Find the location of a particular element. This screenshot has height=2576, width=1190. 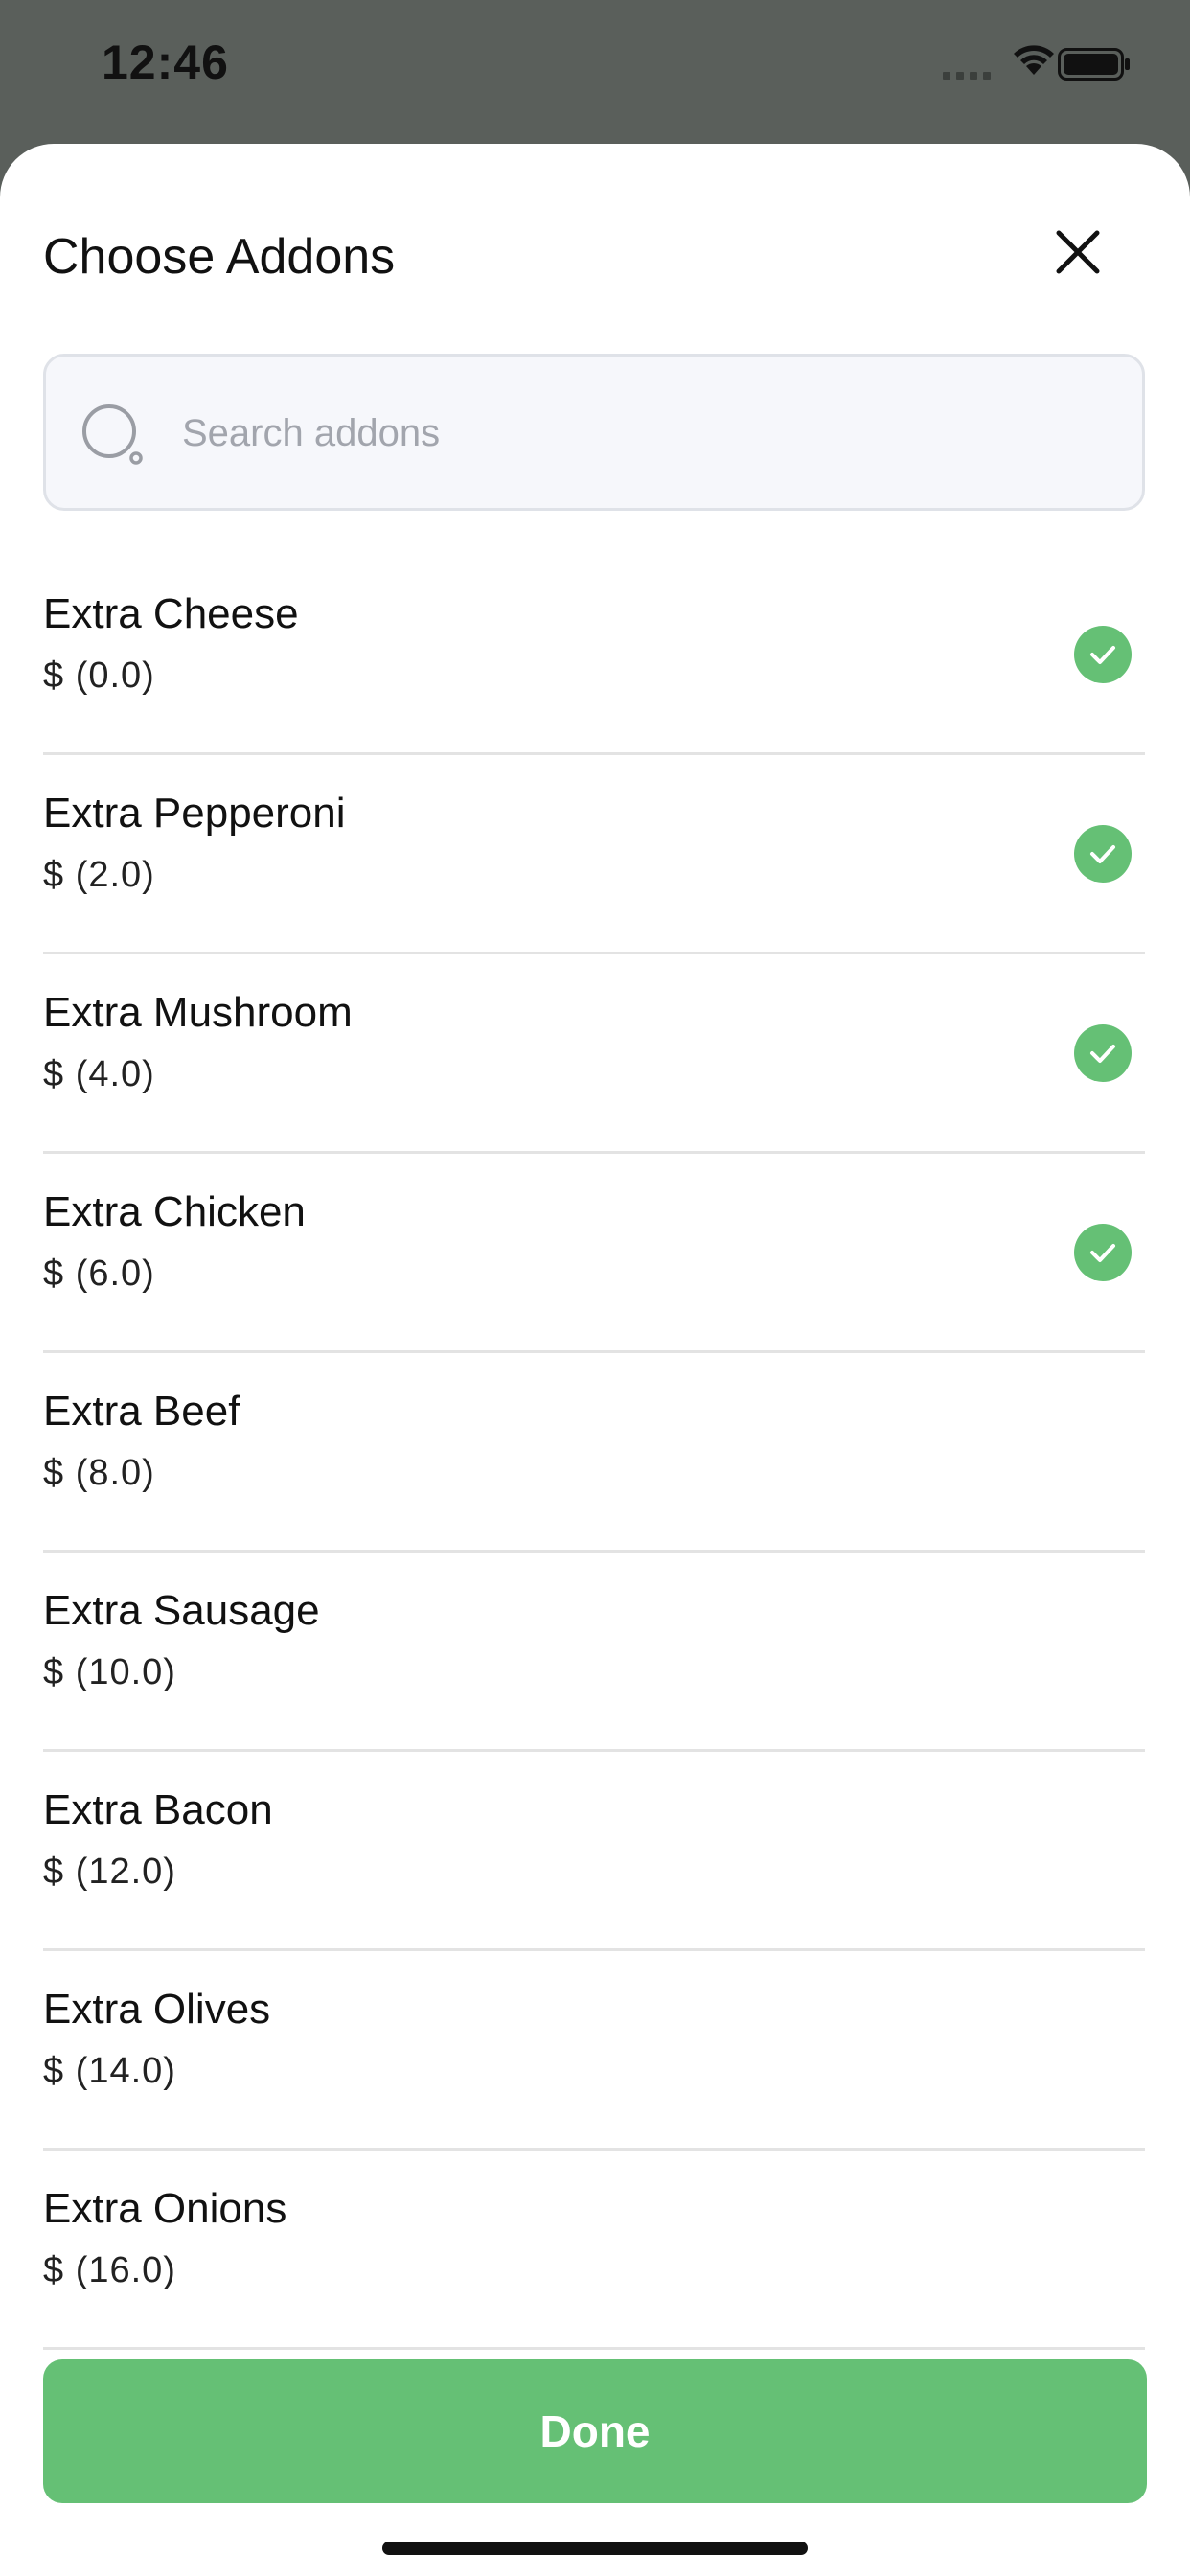

home-indicator is located at coordinates (595, 2548).